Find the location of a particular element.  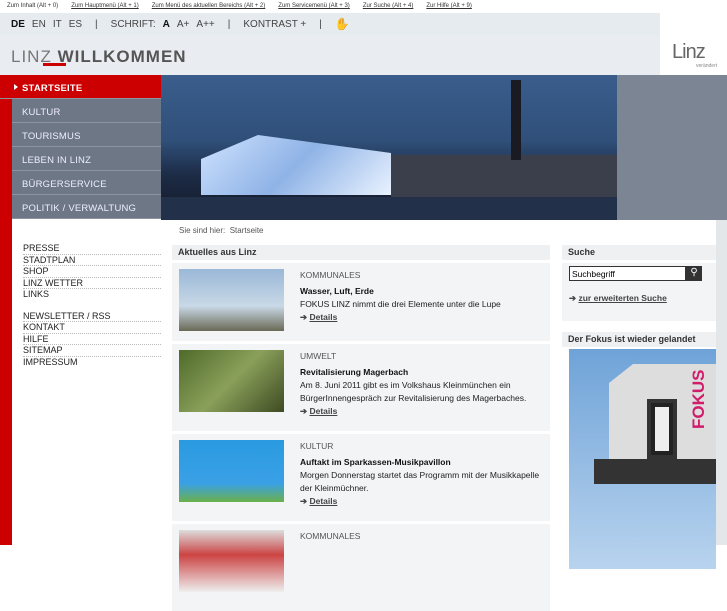

service-stadtplan: STADTPLAN is located at coordinates (92, 260).